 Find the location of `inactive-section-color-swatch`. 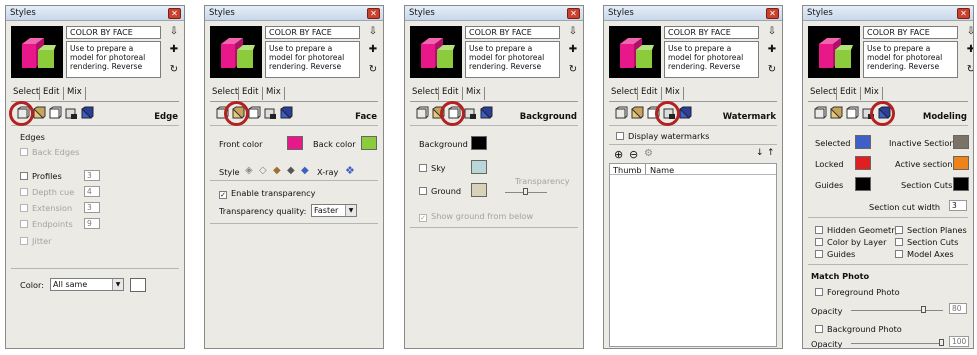

inactive-section-color-swatch is located at coordinates (961, 142).